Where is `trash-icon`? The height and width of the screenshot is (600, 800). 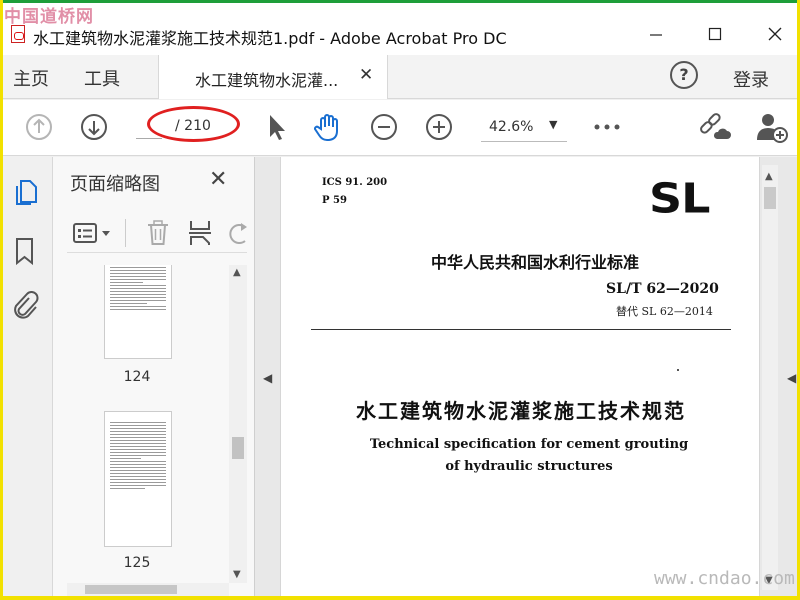 trash-icon is located at coordinates (158, 233).